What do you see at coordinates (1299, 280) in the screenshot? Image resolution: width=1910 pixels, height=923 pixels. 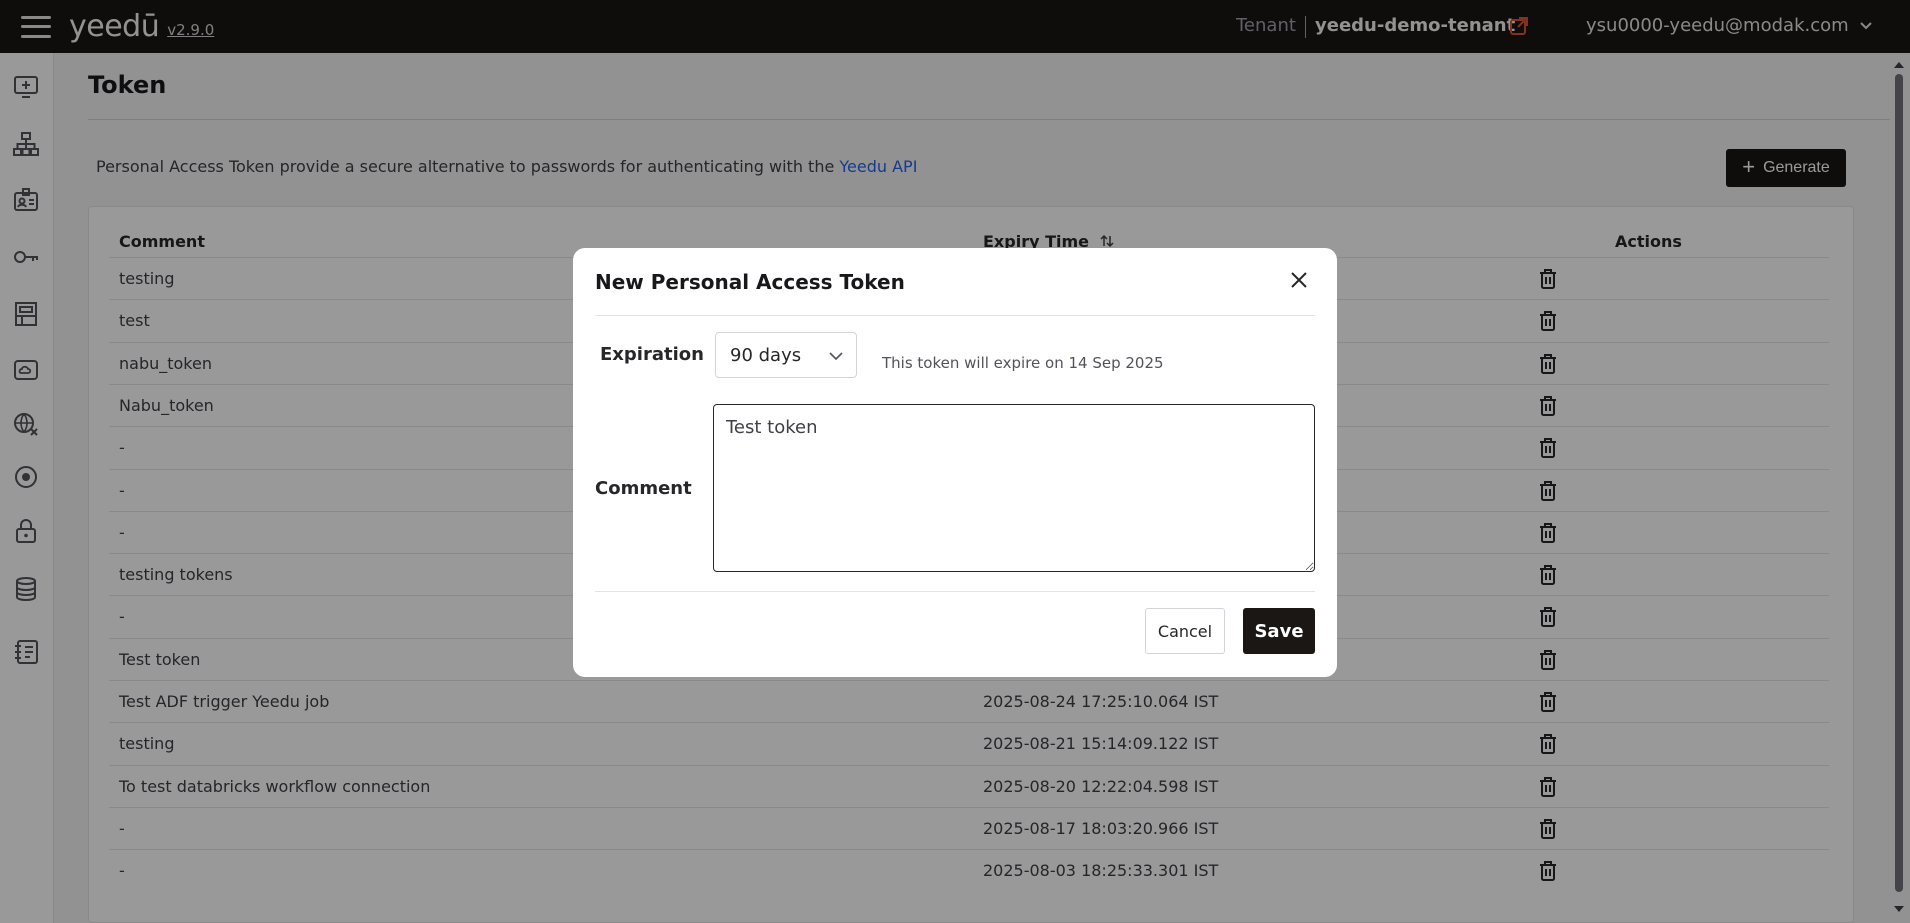 I see `close-icon` at bounding box center [1299, 280].